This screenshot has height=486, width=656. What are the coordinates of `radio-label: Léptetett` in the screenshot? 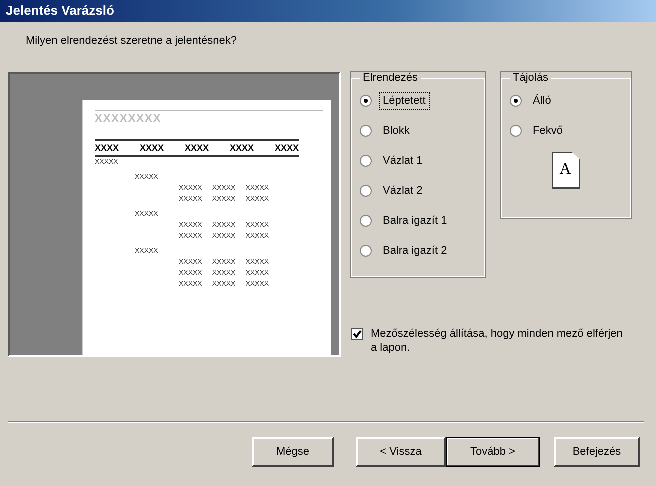 It's located at (404, 101).